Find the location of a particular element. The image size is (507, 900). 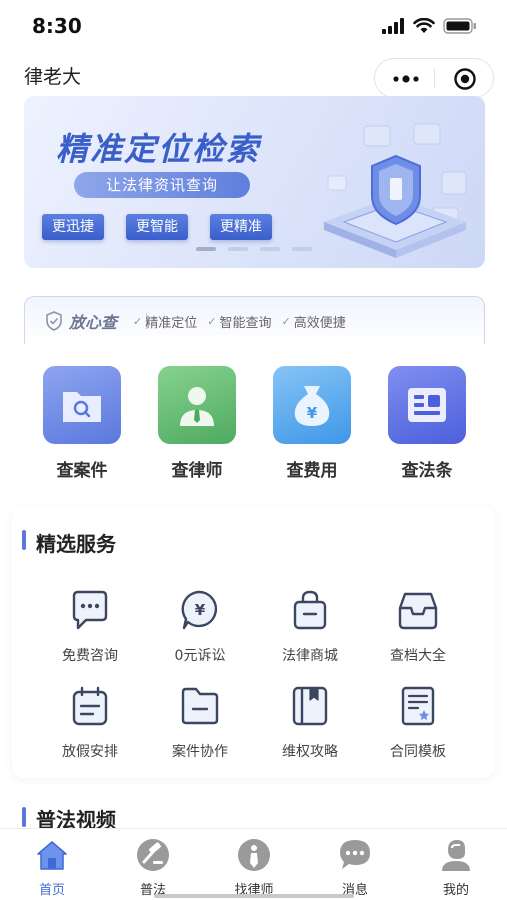

service-item: 维权攻略 is located at coordinates (310, 722).